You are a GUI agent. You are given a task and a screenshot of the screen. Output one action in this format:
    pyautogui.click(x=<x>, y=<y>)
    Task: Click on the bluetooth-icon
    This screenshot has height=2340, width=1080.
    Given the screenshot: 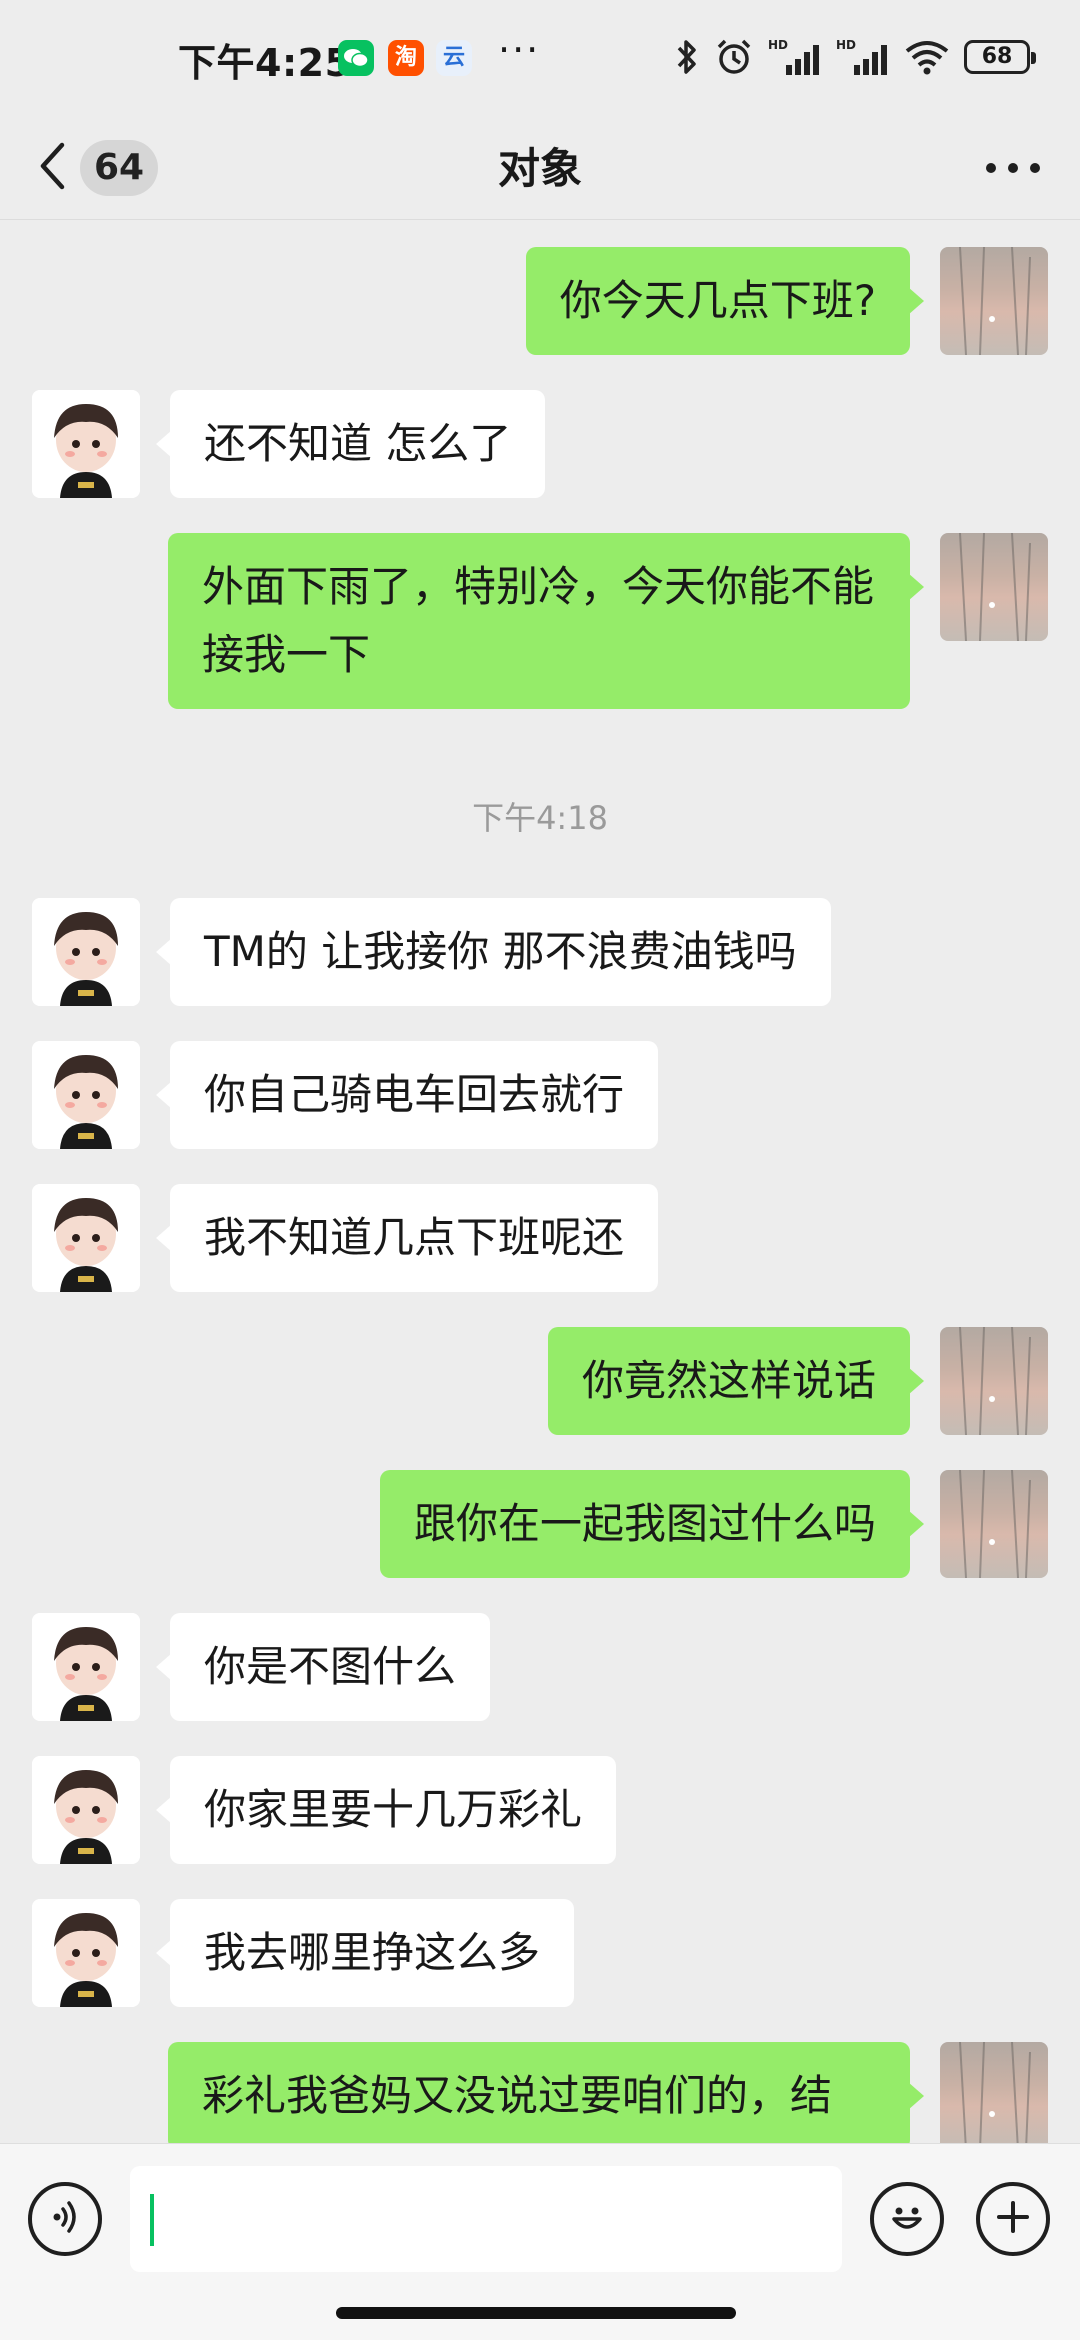 What is the action you would take?
    pyautogui.click(x=687, y=57)
    